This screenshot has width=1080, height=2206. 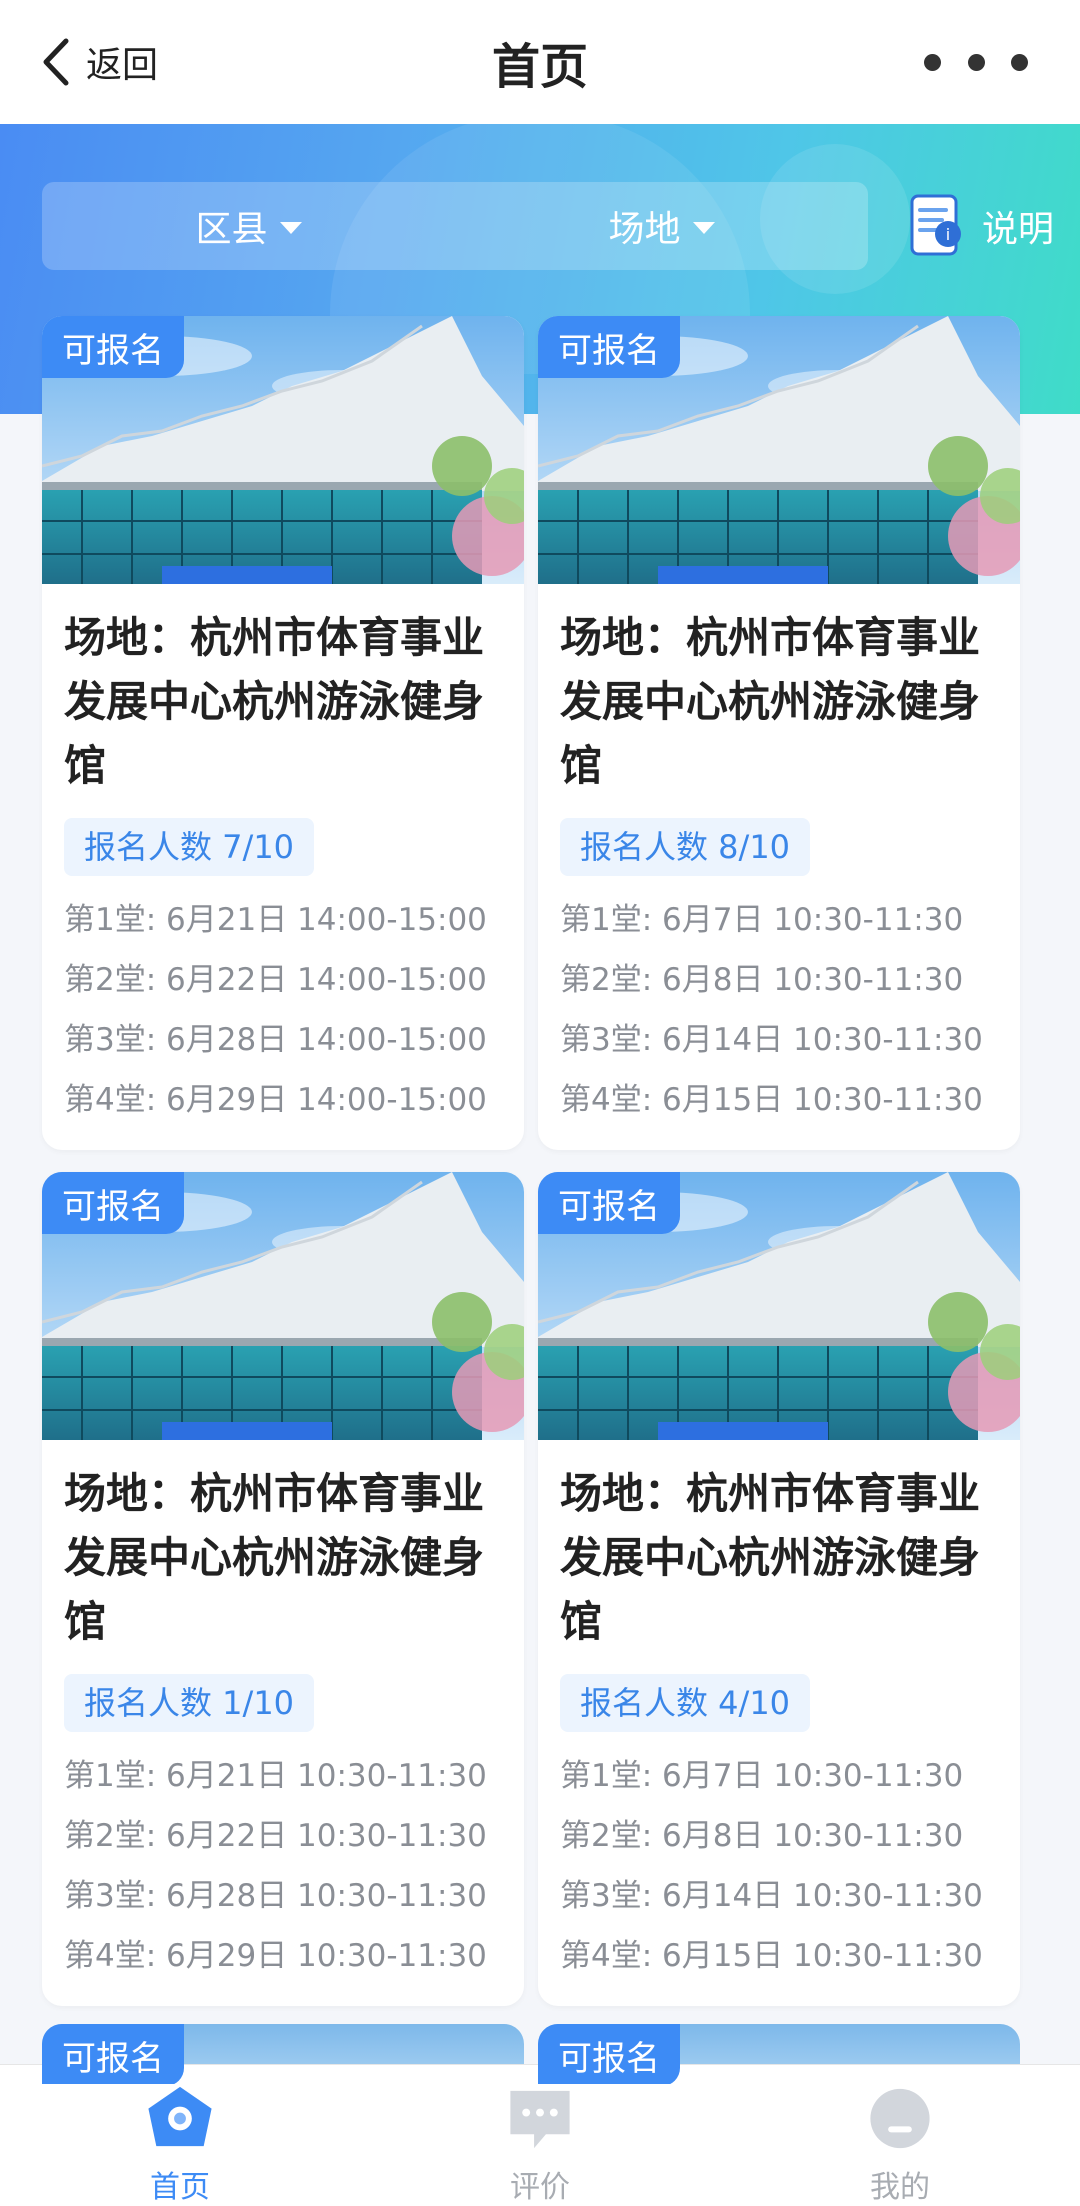 I want to click on filter-bar: 区县 场地, so click(x=455, y=226).